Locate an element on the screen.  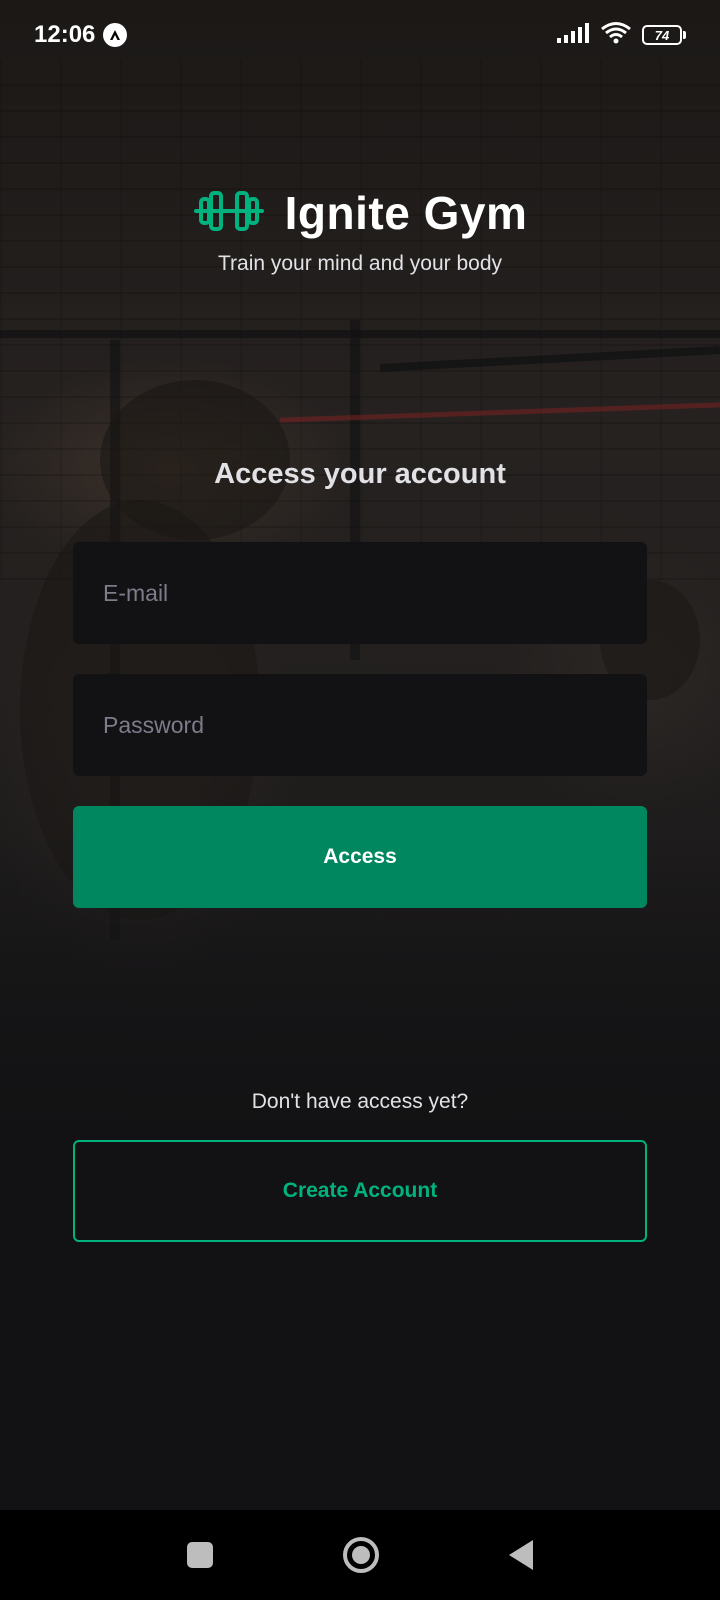
recents-icon is located at coordinates (200, 1555).